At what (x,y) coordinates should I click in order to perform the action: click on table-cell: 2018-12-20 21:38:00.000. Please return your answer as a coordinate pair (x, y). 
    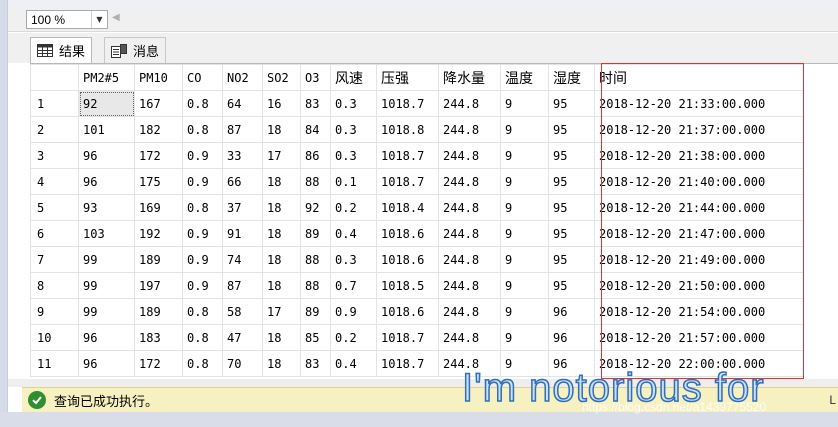
    Looking at the image, I should click on (699, 155).